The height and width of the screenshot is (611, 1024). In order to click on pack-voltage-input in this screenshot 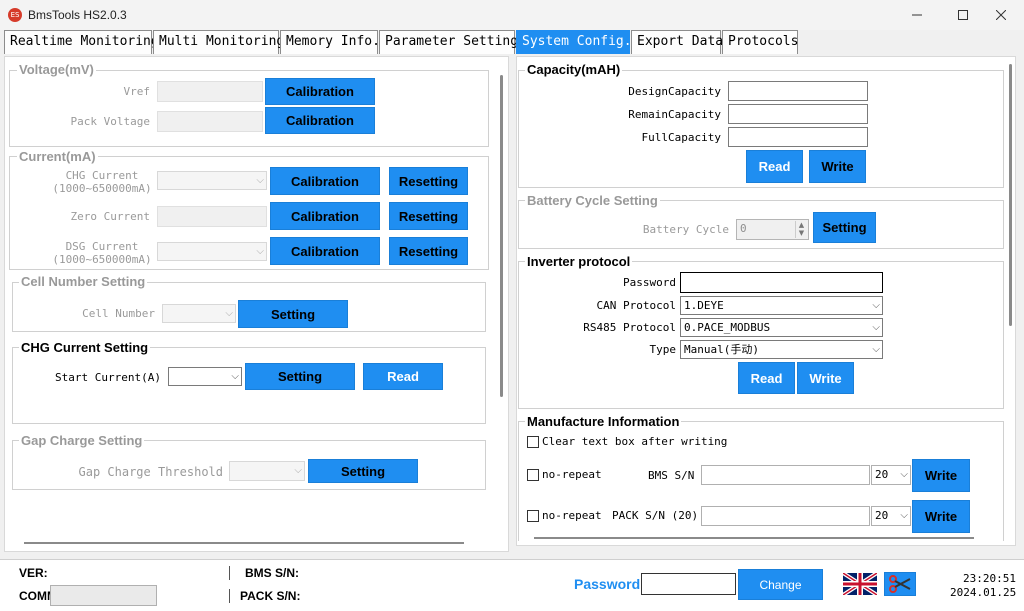, I will do `click(210, 121)`.